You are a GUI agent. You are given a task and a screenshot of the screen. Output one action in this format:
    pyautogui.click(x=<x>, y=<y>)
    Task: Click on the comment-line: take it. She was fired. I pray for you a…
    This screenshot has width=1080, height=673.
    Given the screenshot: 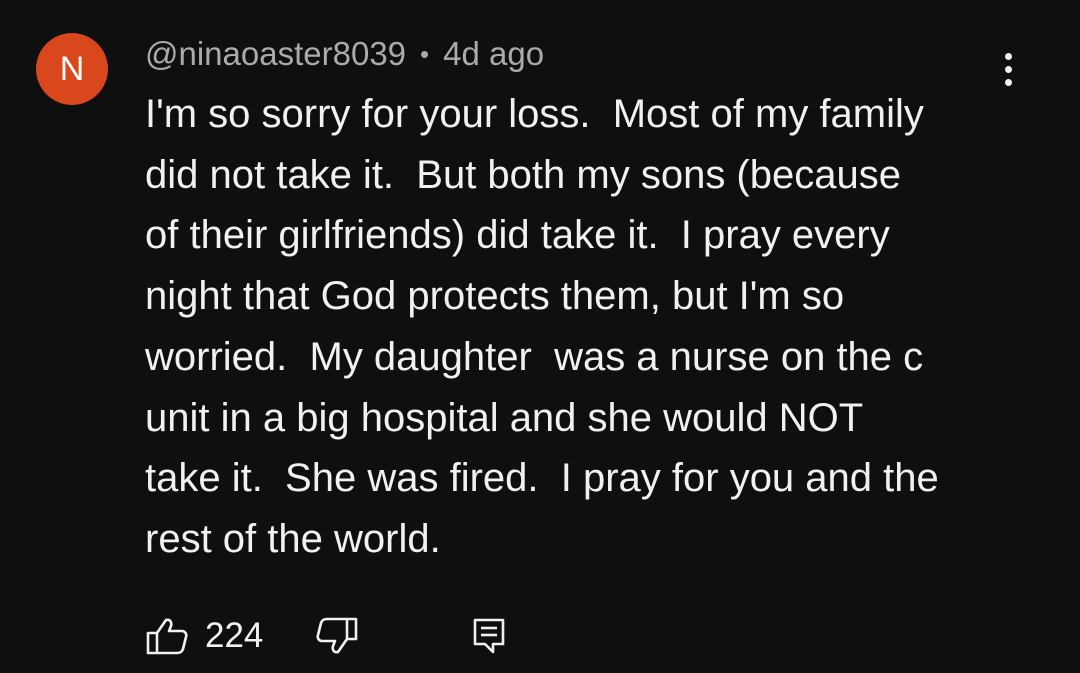 What is the action you would take?
    pyautogui.click(x=542, y=478)
    